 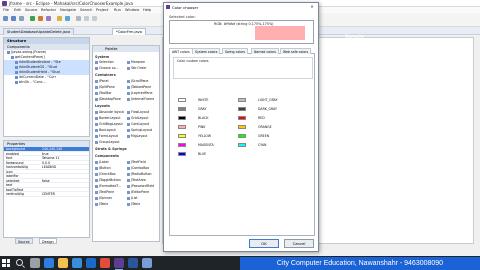 What do you see at coordinates (208, 100) in the screenshot?
I see `color-option-white: WHITE` at bounding box center [208, 100].